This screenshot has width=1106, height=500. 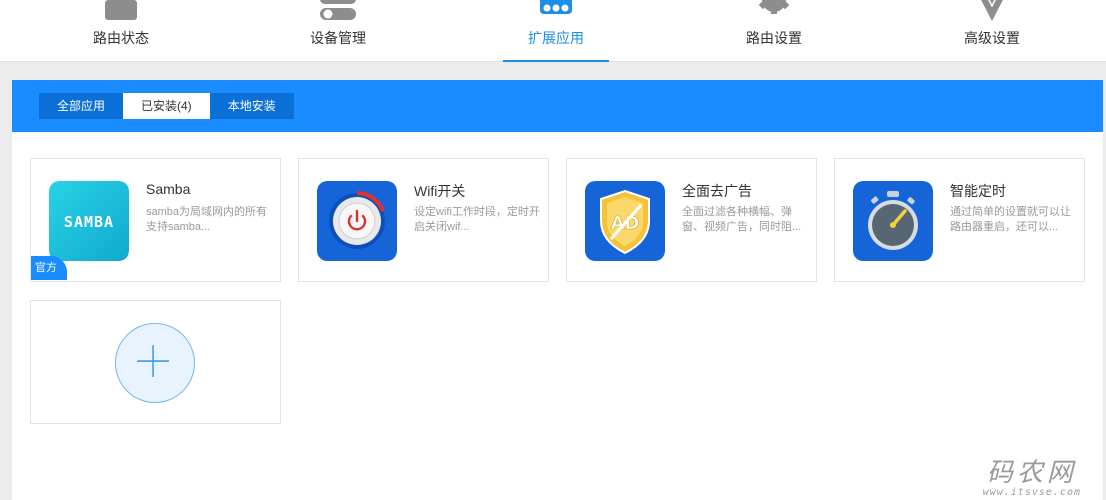 I want to click on app-tabs: 全部应用 已安装(4) 本地安装, so click(x=166, y=106).